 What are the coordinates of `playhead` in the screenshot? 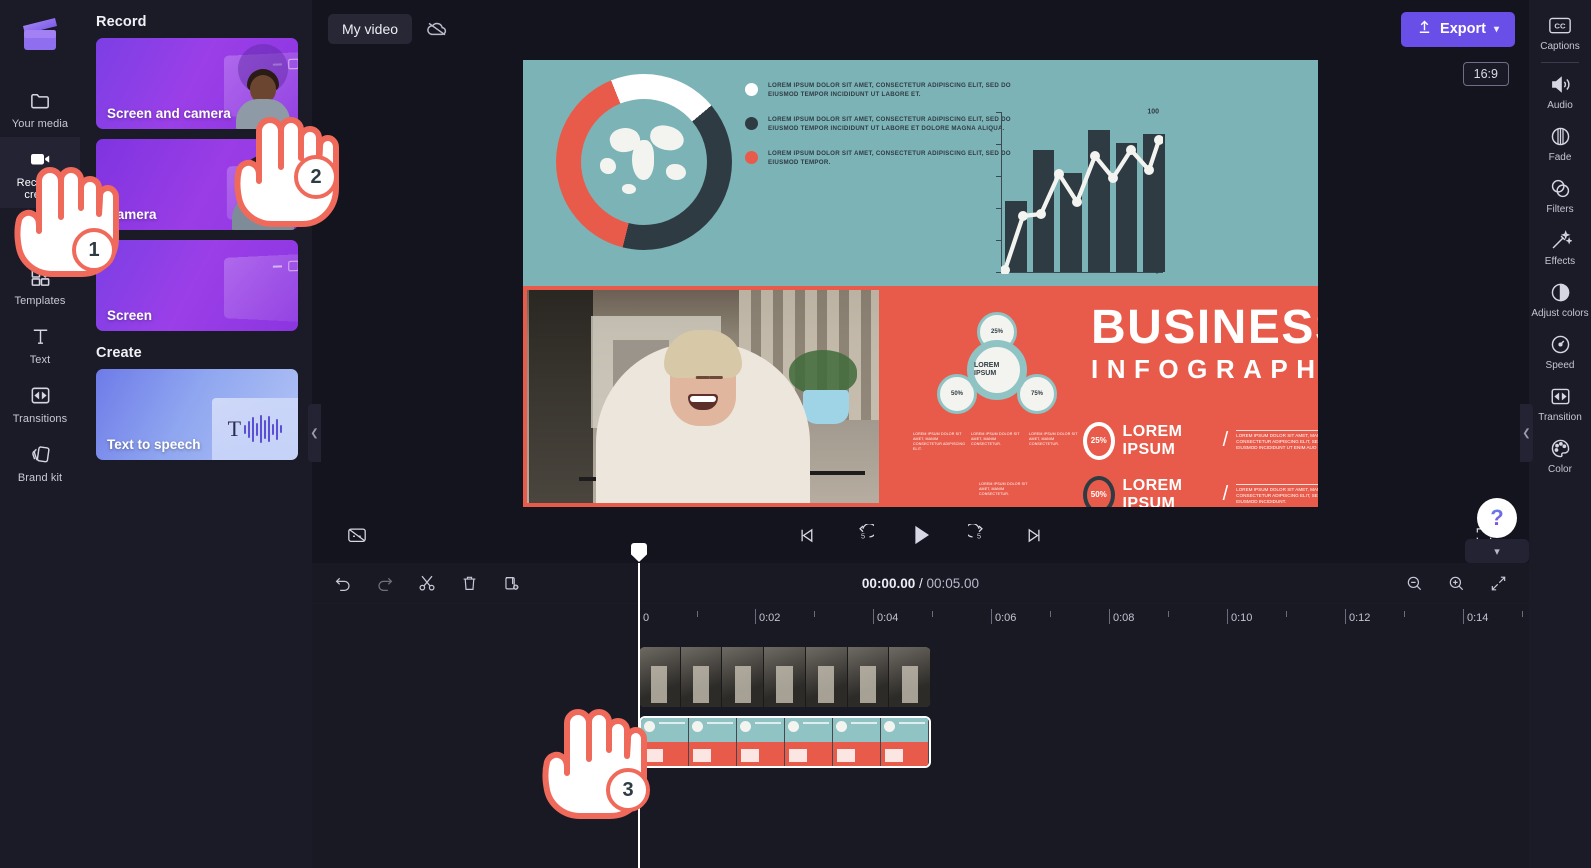 It's located at (639, 705).